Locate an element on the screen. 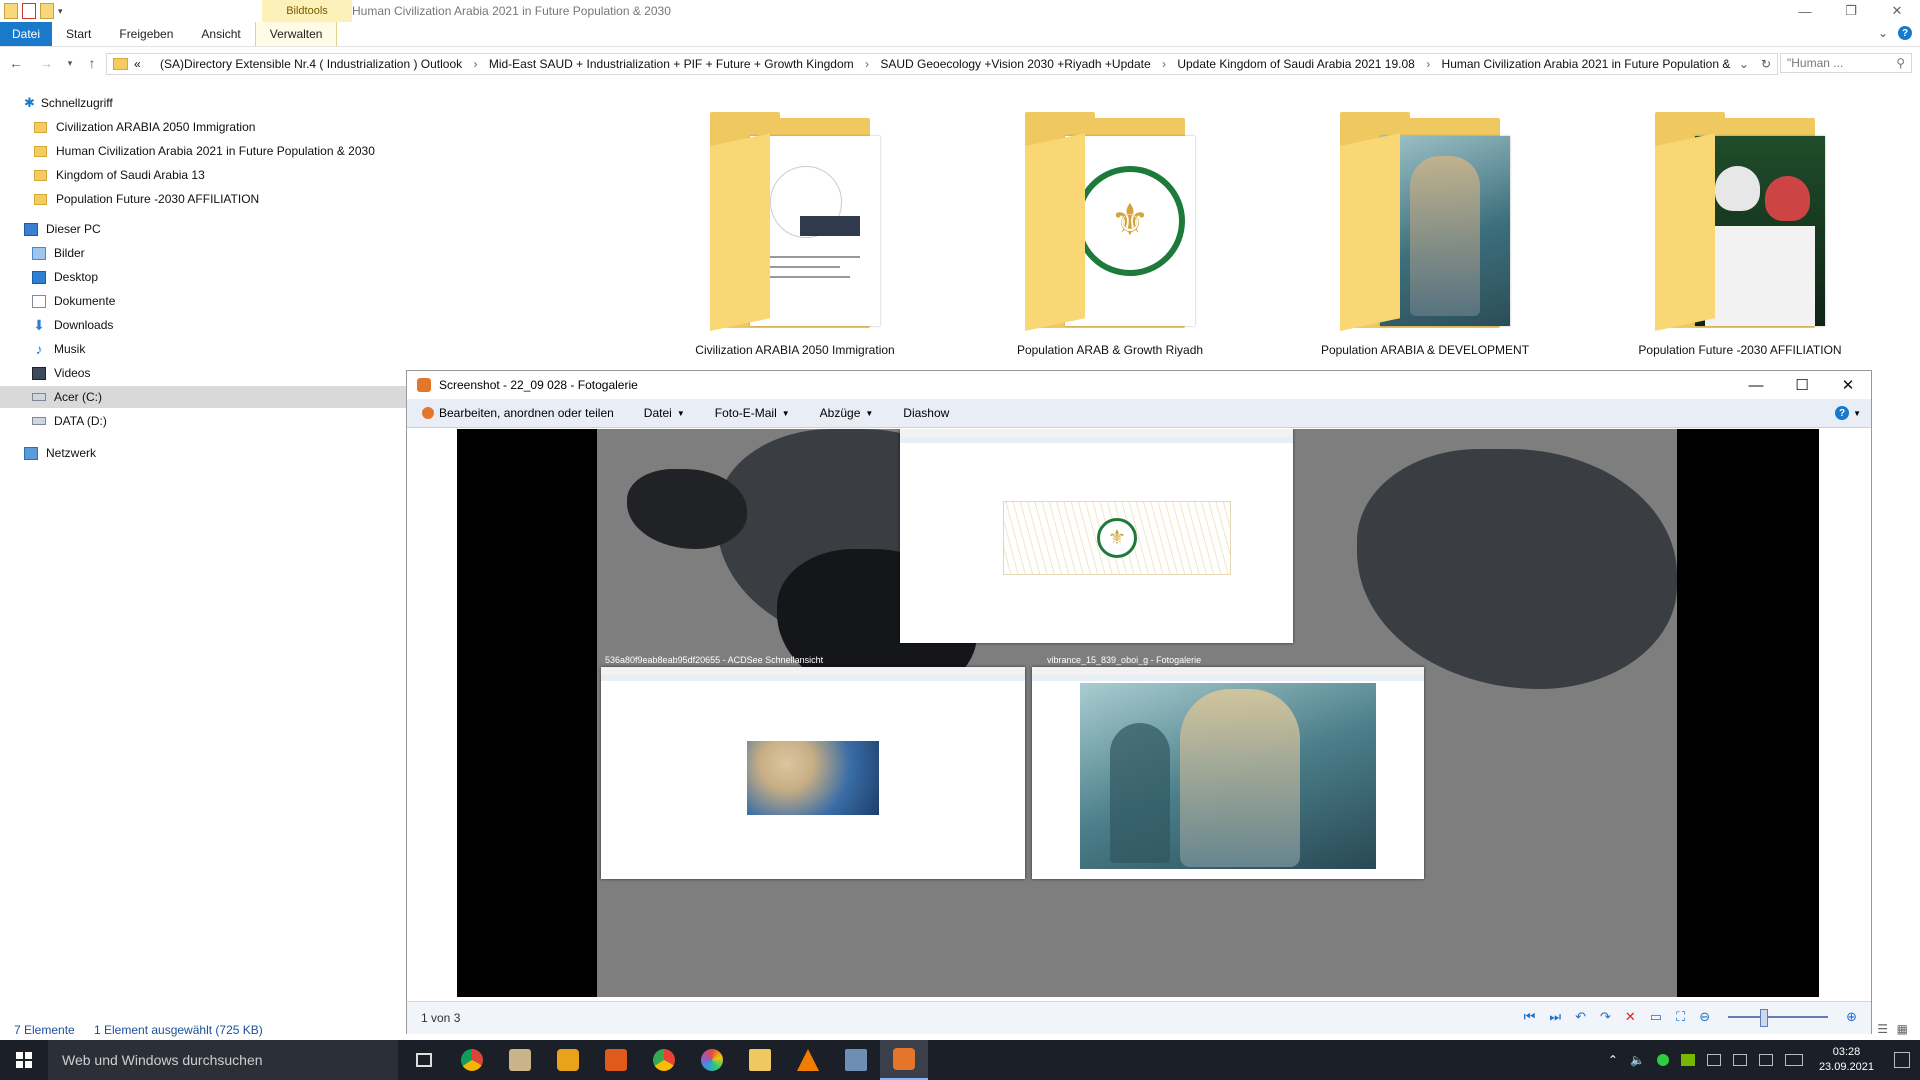 The height and width of the screenshot is (1080, 1920). chevron-up-icon: ⌃ is located at coordinates (1613, 1060).